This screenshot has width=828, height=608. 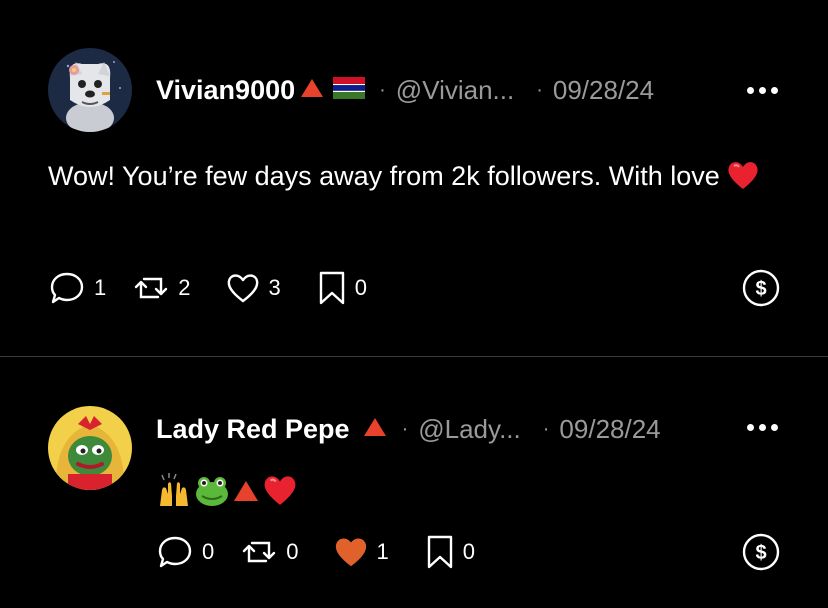 I want to click on reply-count: 0, so click(x=208, y=551).